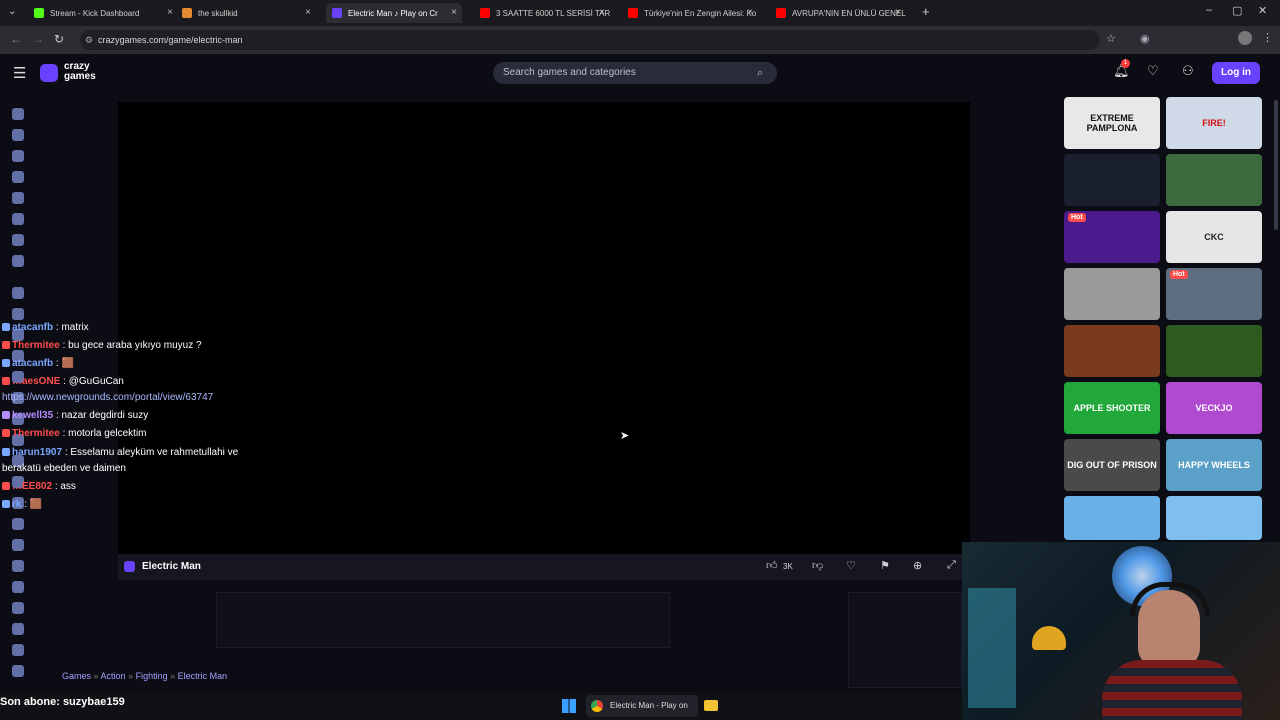 This screenshot has height=720, width=1280. I want to click on breadcrumb-games: Games, so click(76, 676).